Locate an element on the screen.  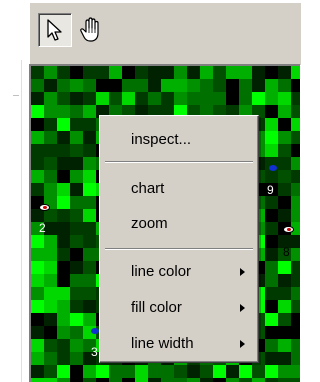
menu-item-label: line color is located at coordinates (161, 271).